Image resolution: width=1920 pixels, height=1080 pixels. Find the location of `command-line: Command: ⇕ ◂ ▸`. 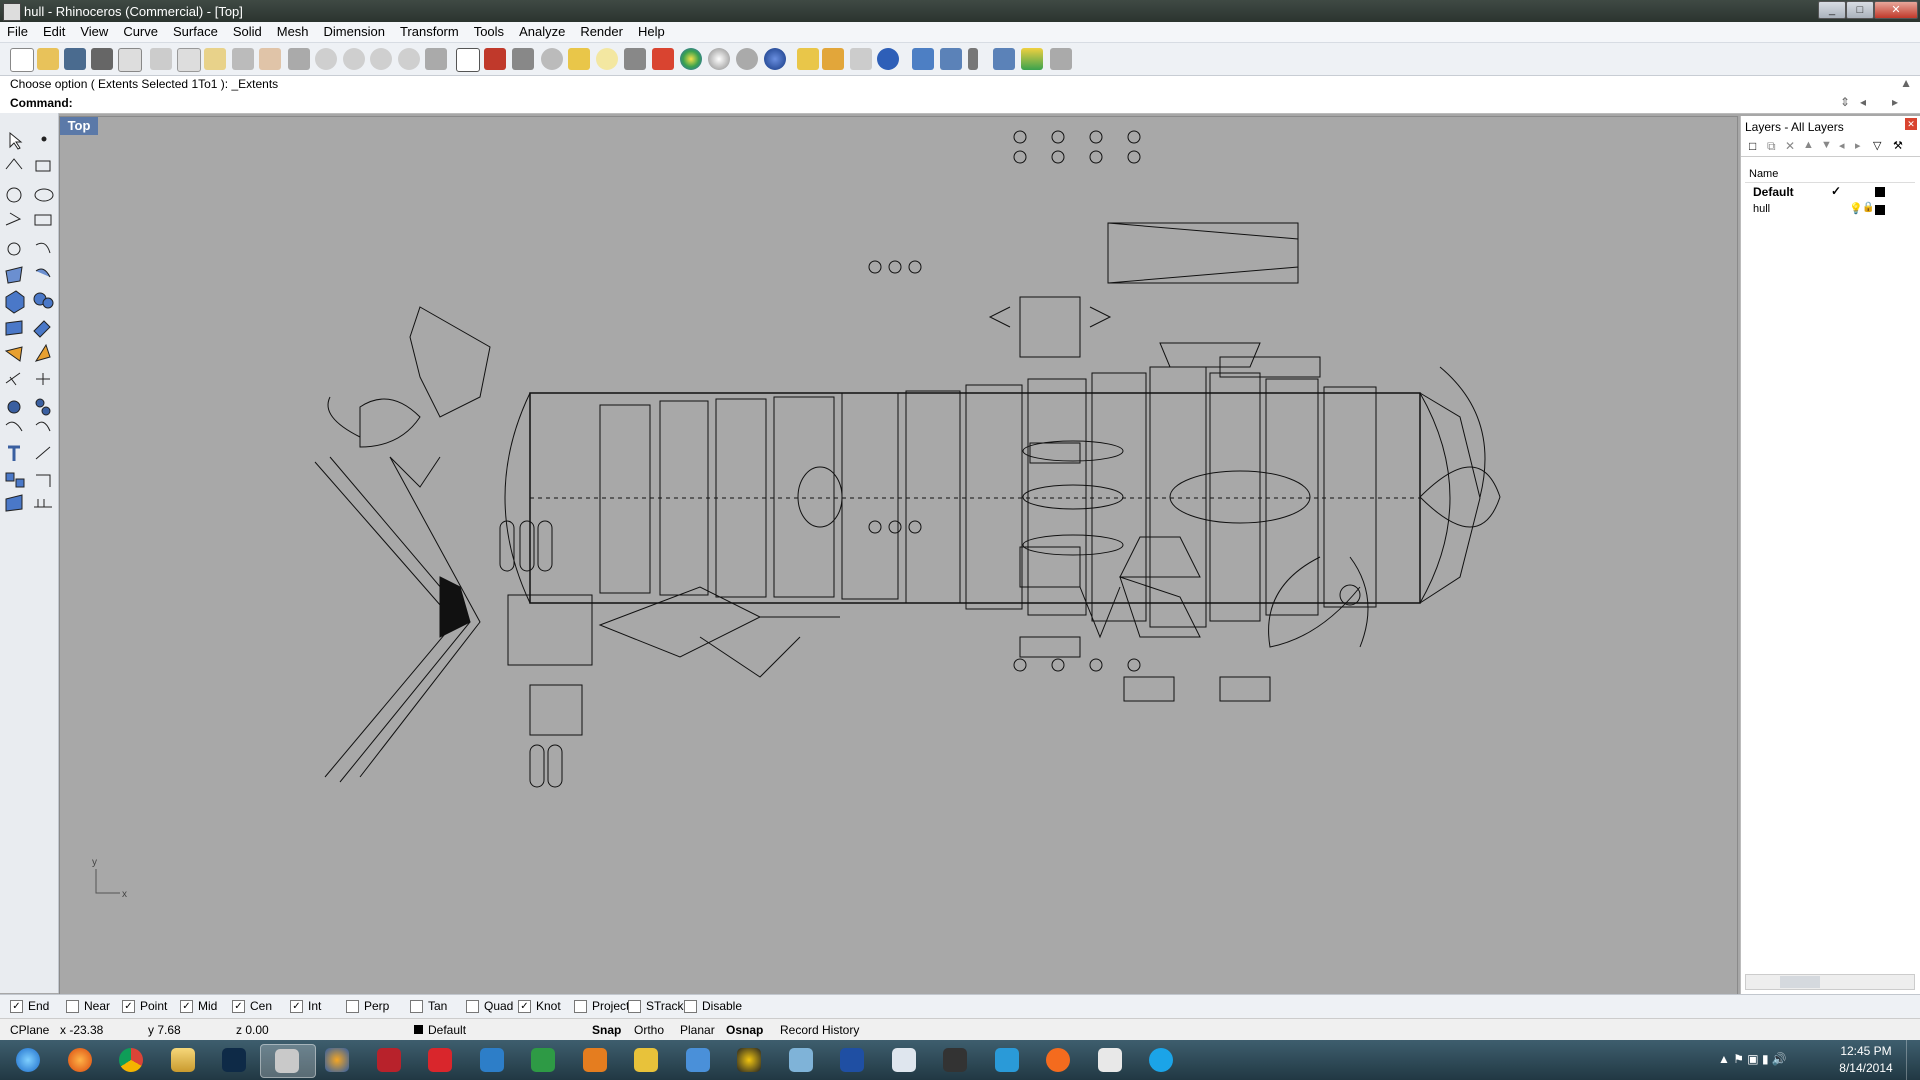

command-line: Command: ⇕ ◂ ▸ is located at coordinates (960, 103).